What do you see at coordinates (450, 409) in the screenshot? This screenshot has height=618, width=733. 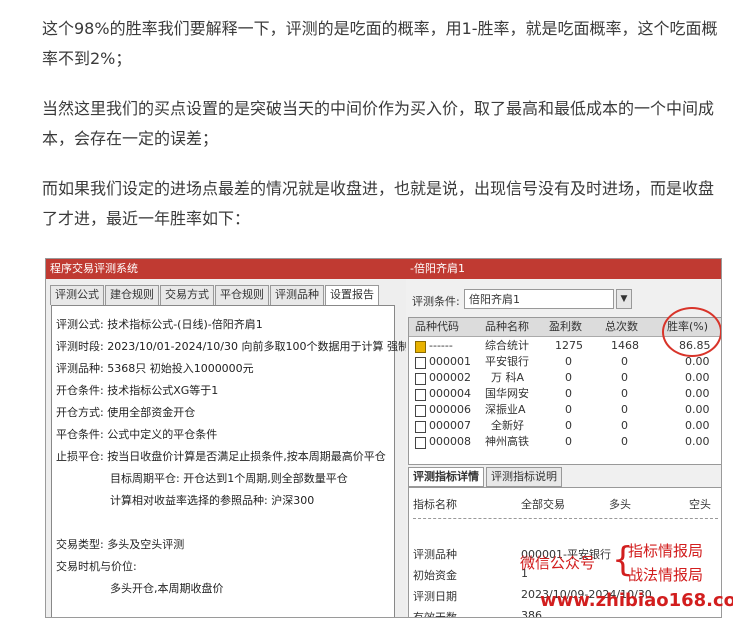 I see `cell-code: 000006` at bounding box center [450, 409].